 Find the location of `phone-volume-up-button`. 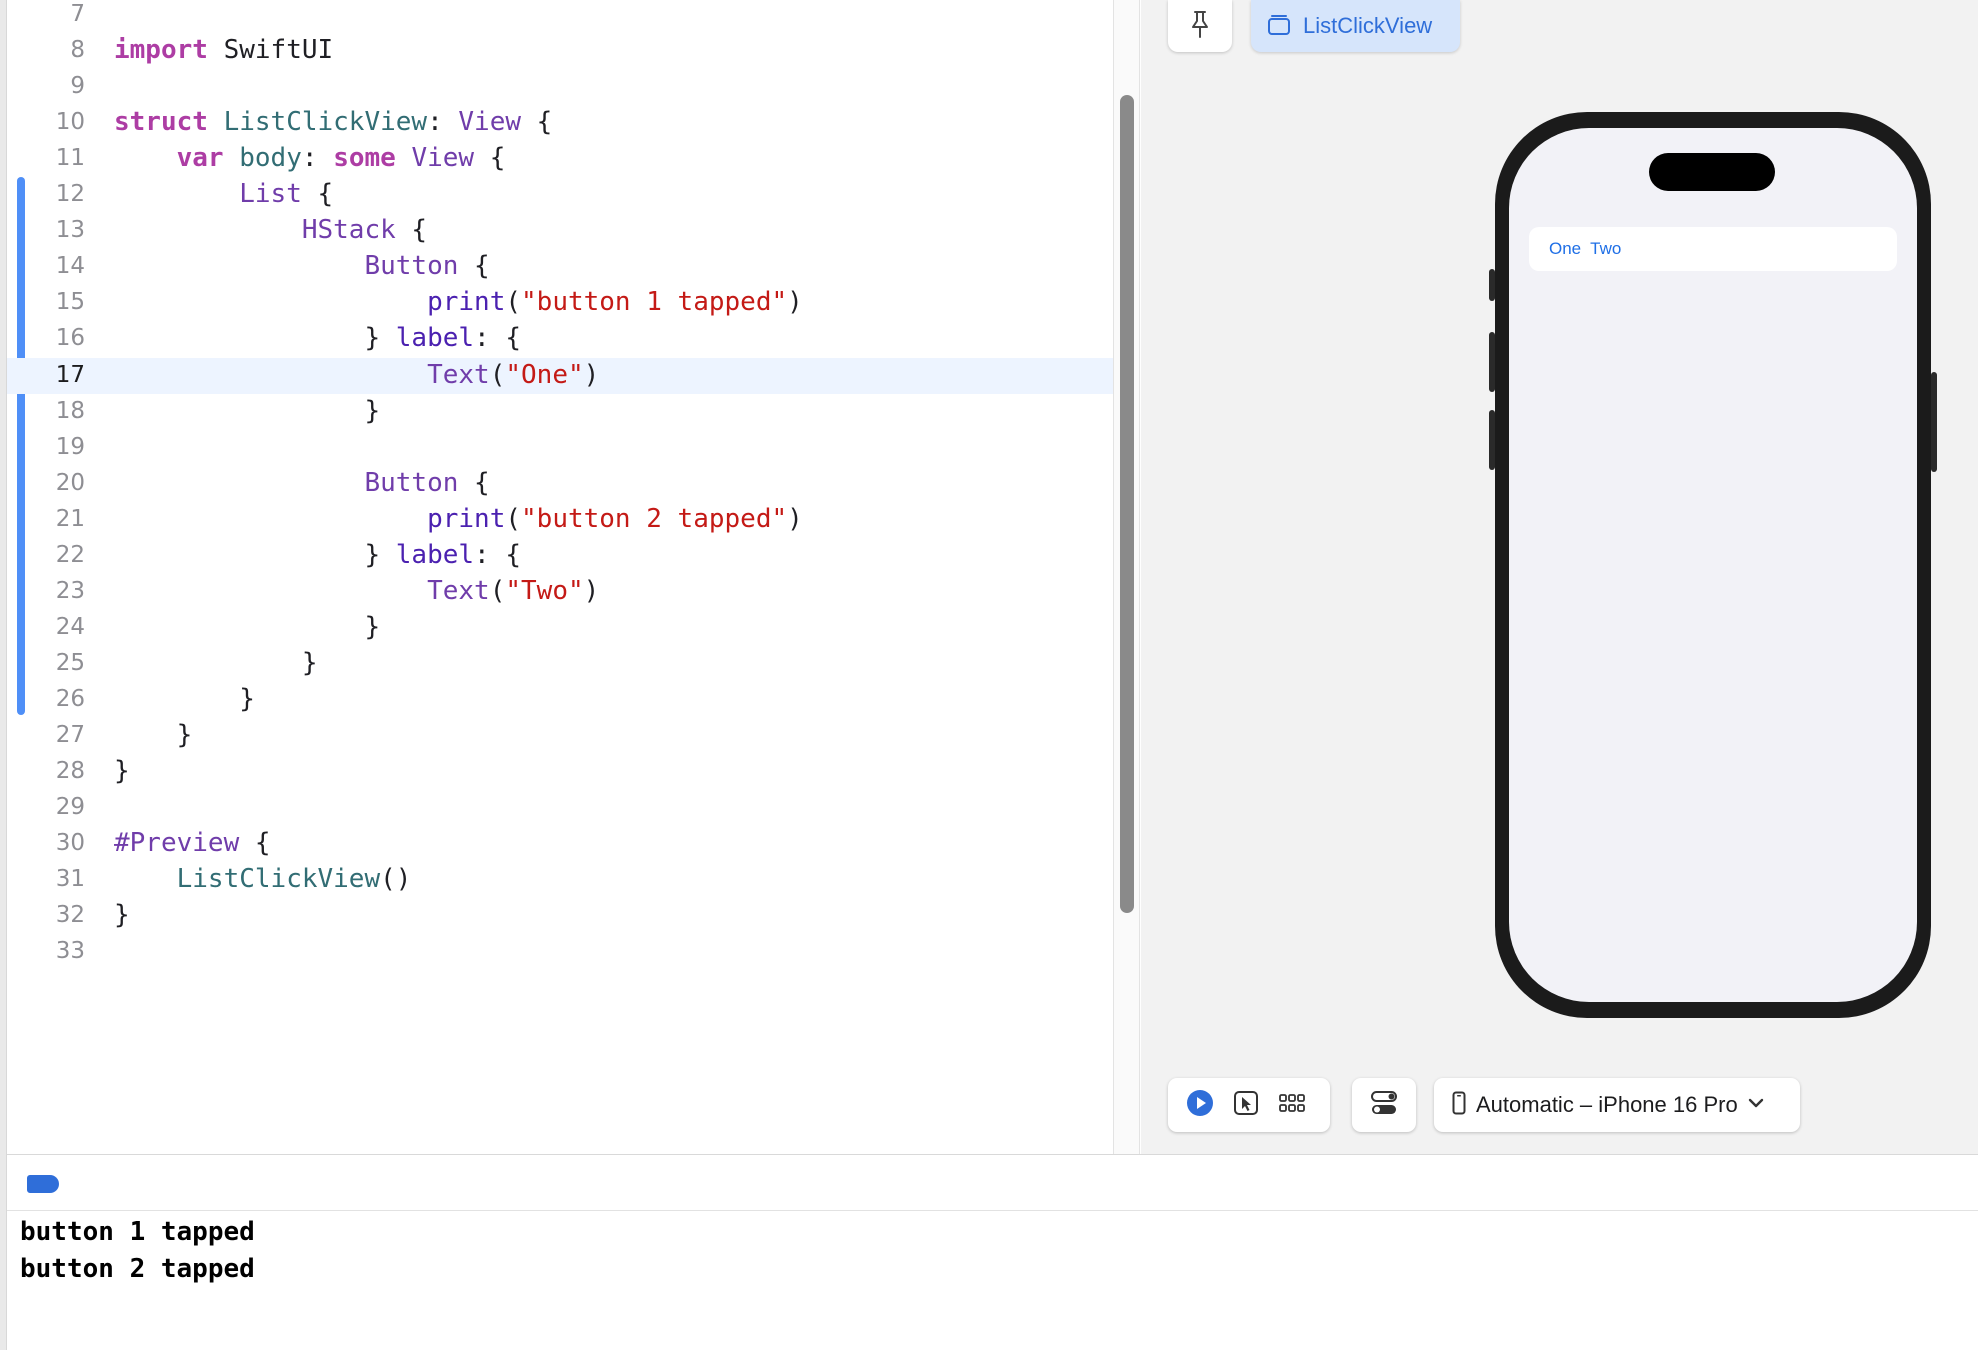

phone-volume-up-button is located at coordinates (1492, 362).